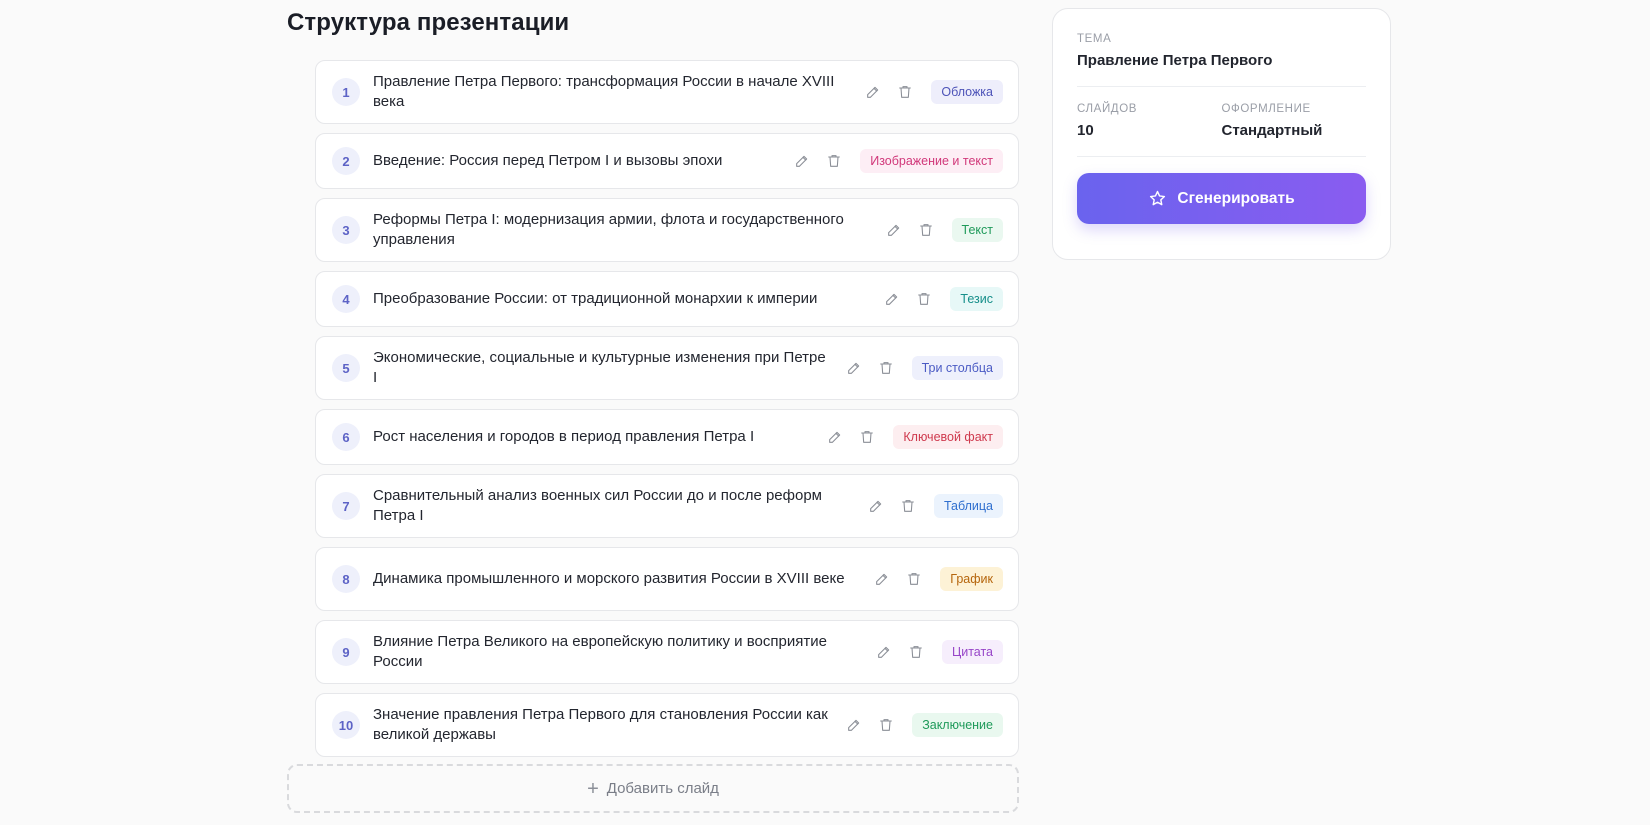  What do you see at coordinates (346, 652) in the screenshot?
I see `slide-number: 9` at bounding box center [346, 652].